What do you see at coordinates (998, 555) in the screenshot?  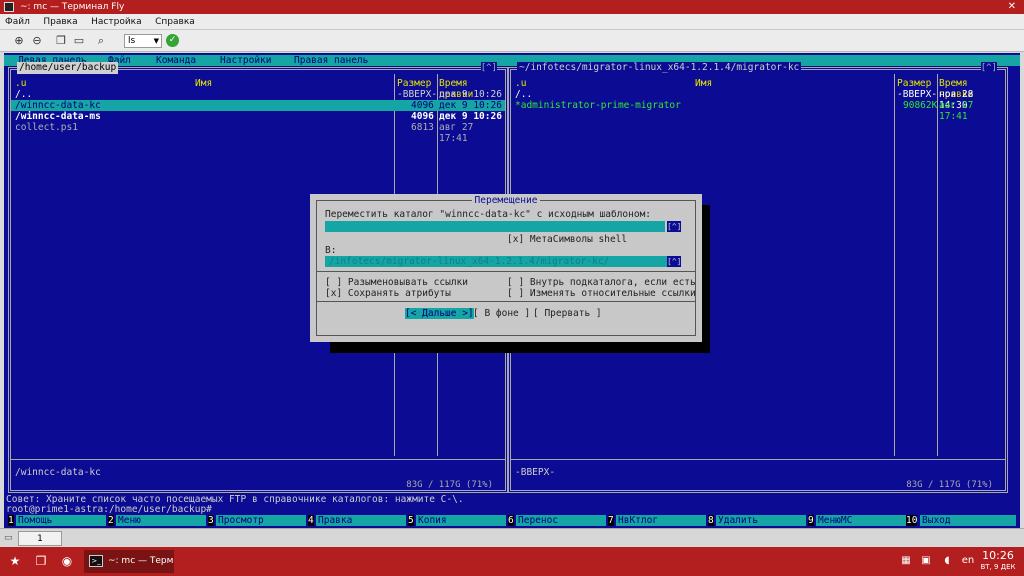 I see `clock-time: 10:26` at bounding box center [998, 555].